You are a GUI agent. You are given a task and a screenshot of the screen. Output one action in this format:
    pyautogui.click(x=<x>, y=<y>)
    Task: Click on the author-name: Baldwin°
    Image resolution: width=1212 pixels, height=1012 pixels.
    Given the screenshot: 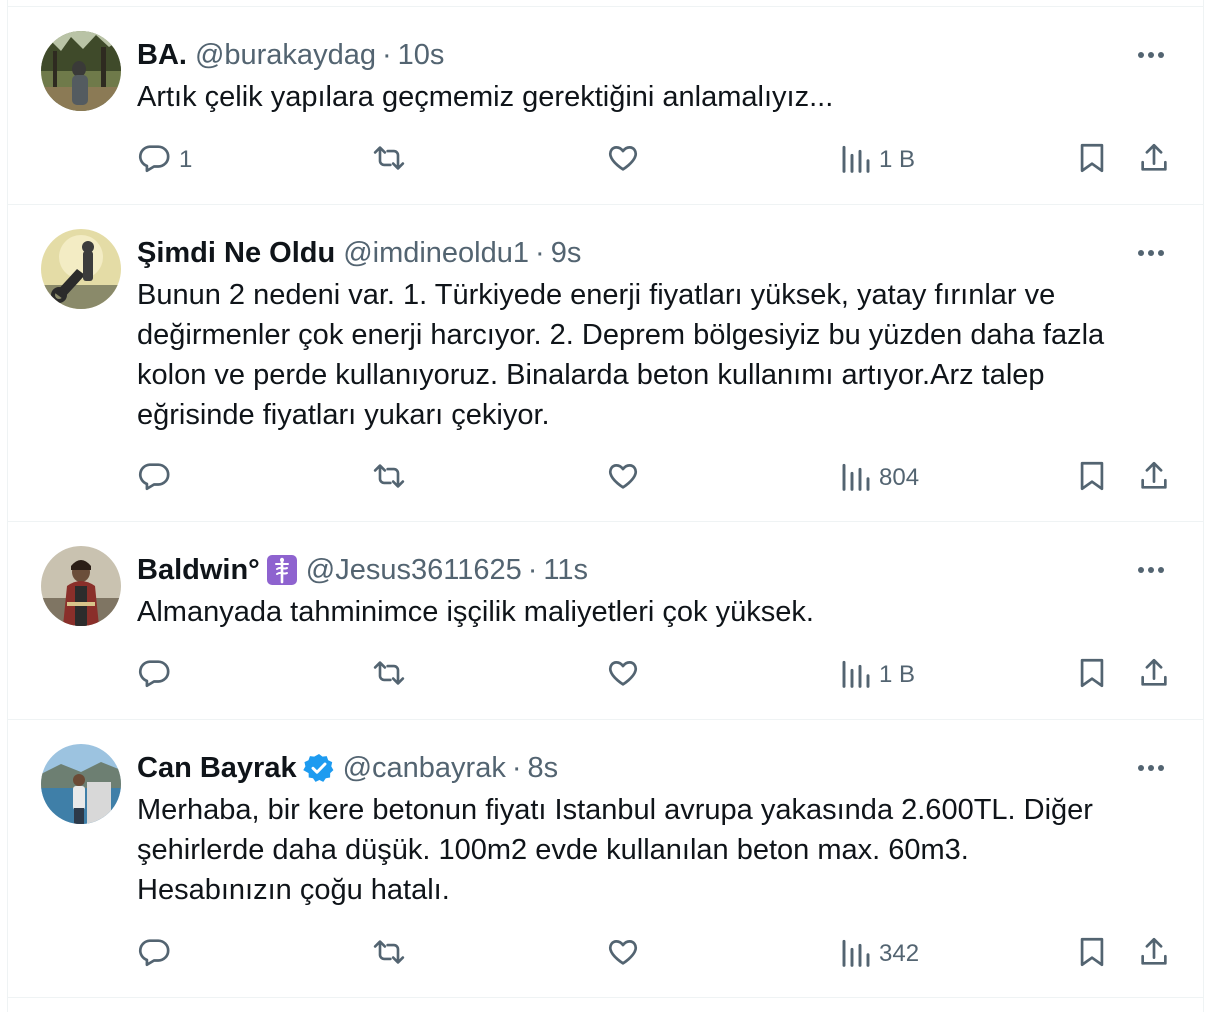 What is the action you would take?
    pyautogui.click(x=198, y=570)
    